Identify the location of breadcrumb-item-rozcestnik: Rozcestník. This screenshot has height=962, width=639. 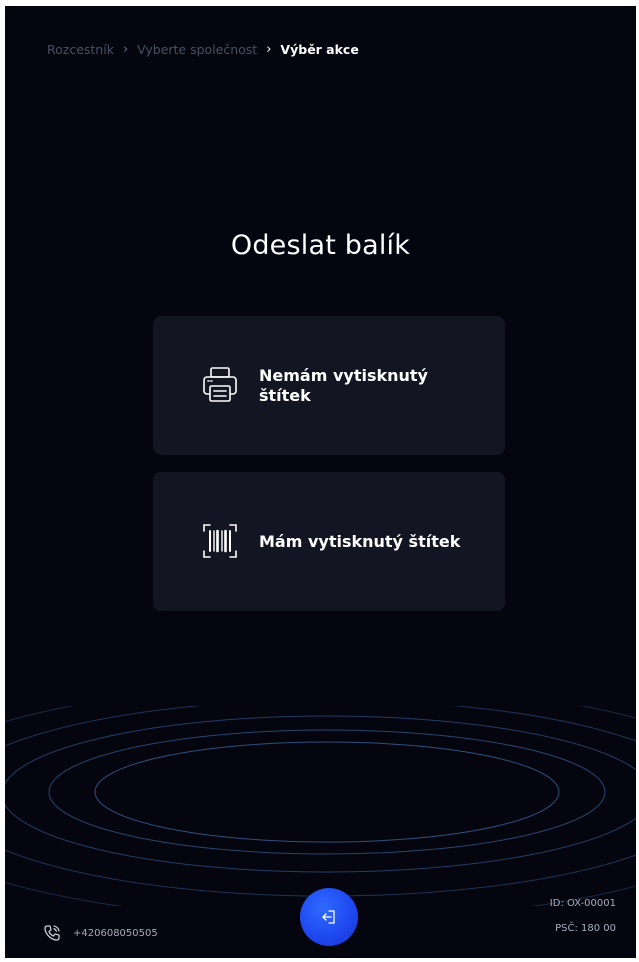
(80, 49).